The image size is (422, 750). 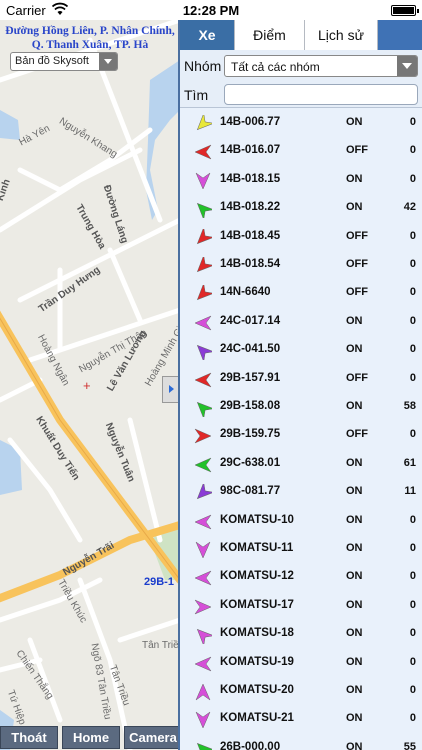 I want to click on vehicle-row: KOMATSU-12 ON 0, so click(x=301, y=577).